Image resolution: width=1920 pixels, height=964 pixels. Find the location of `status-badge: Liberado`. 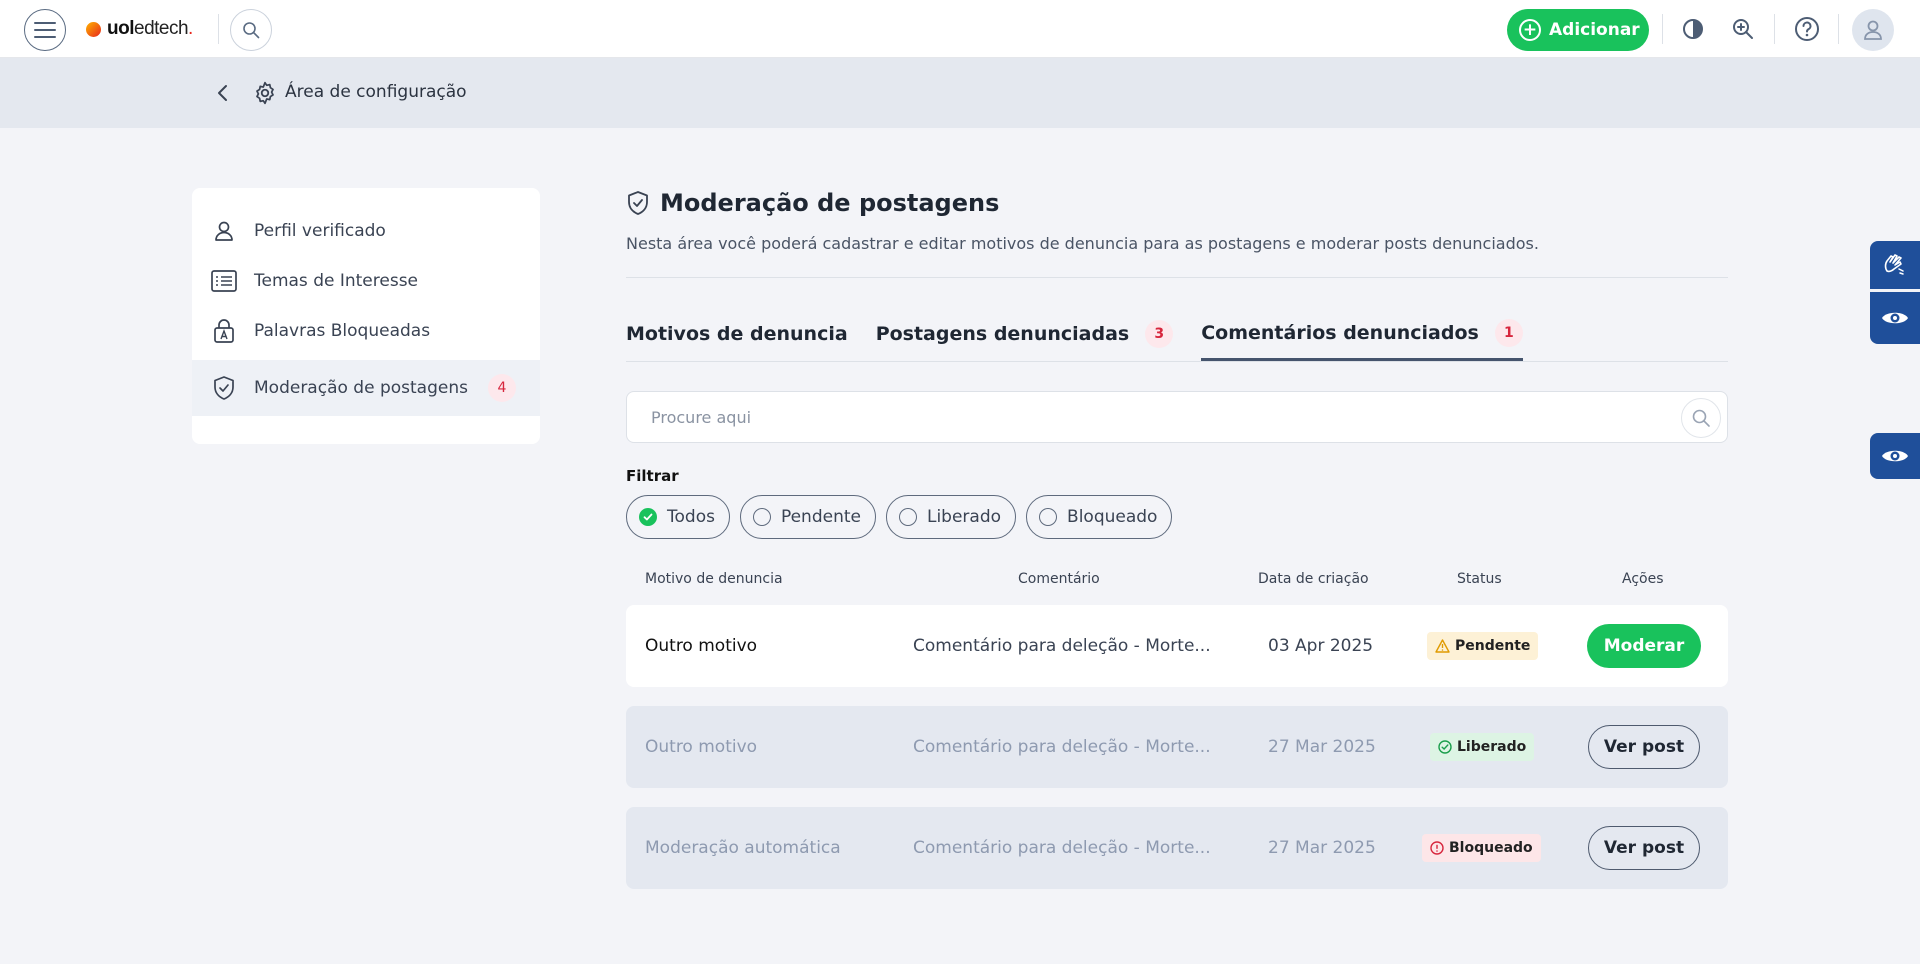

status-badge: Liberado is located at coordinates (1482, 747).